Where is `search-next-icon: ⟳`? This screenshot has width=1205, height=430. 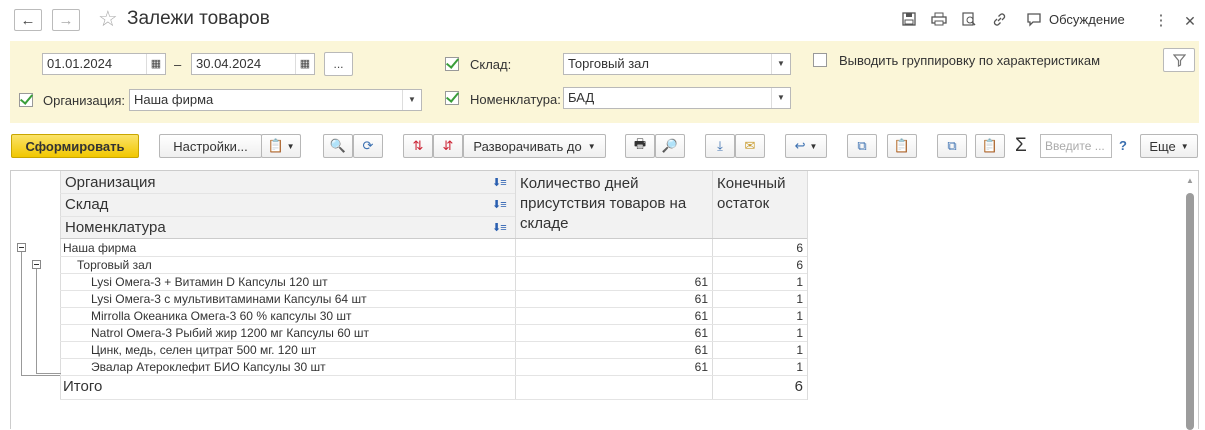
search-next-icon: ⟳ is located at coordinates (368, 145).